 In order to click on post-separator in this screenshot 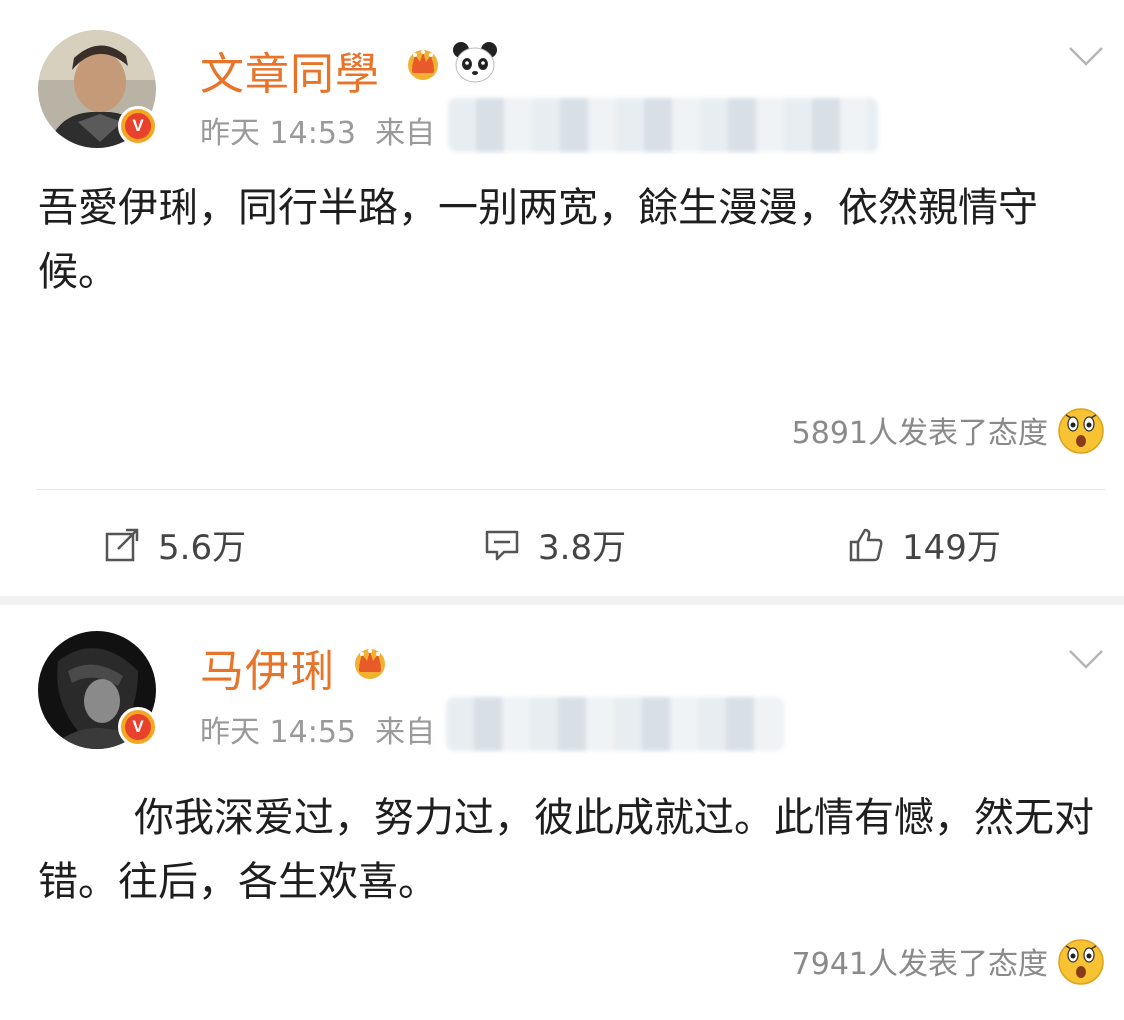, I will do `click(562, 600)`.